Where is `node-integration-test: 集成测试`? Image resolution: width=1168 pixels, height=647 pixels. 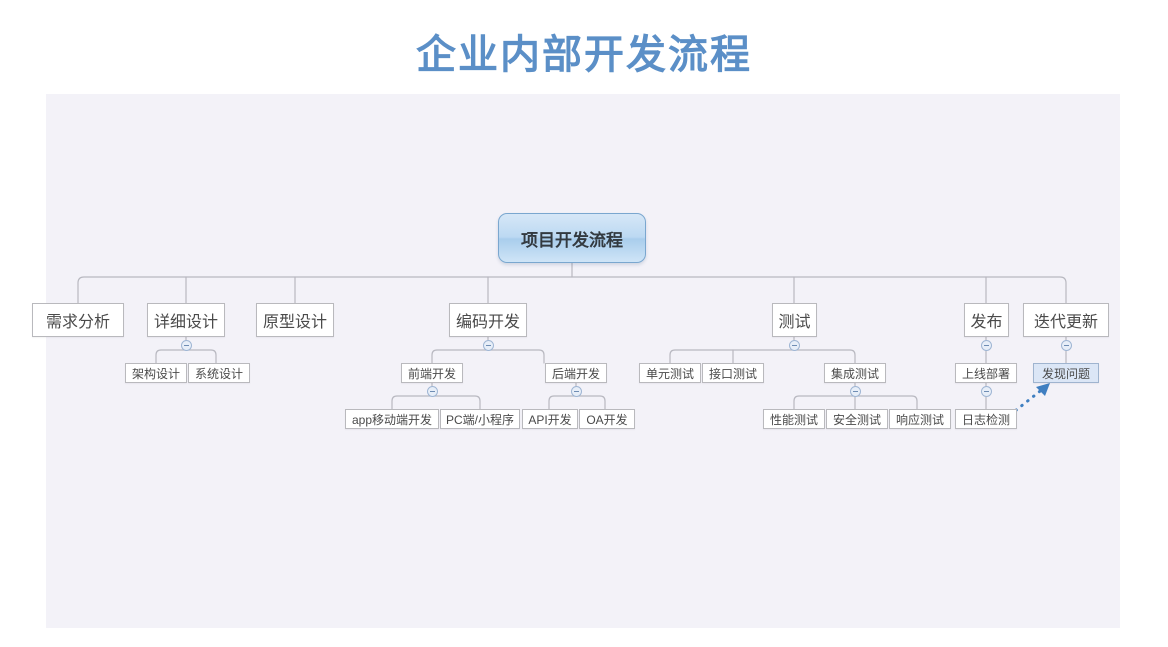
node-integration-test: 集成测试 is located at coordinates (855, 373).